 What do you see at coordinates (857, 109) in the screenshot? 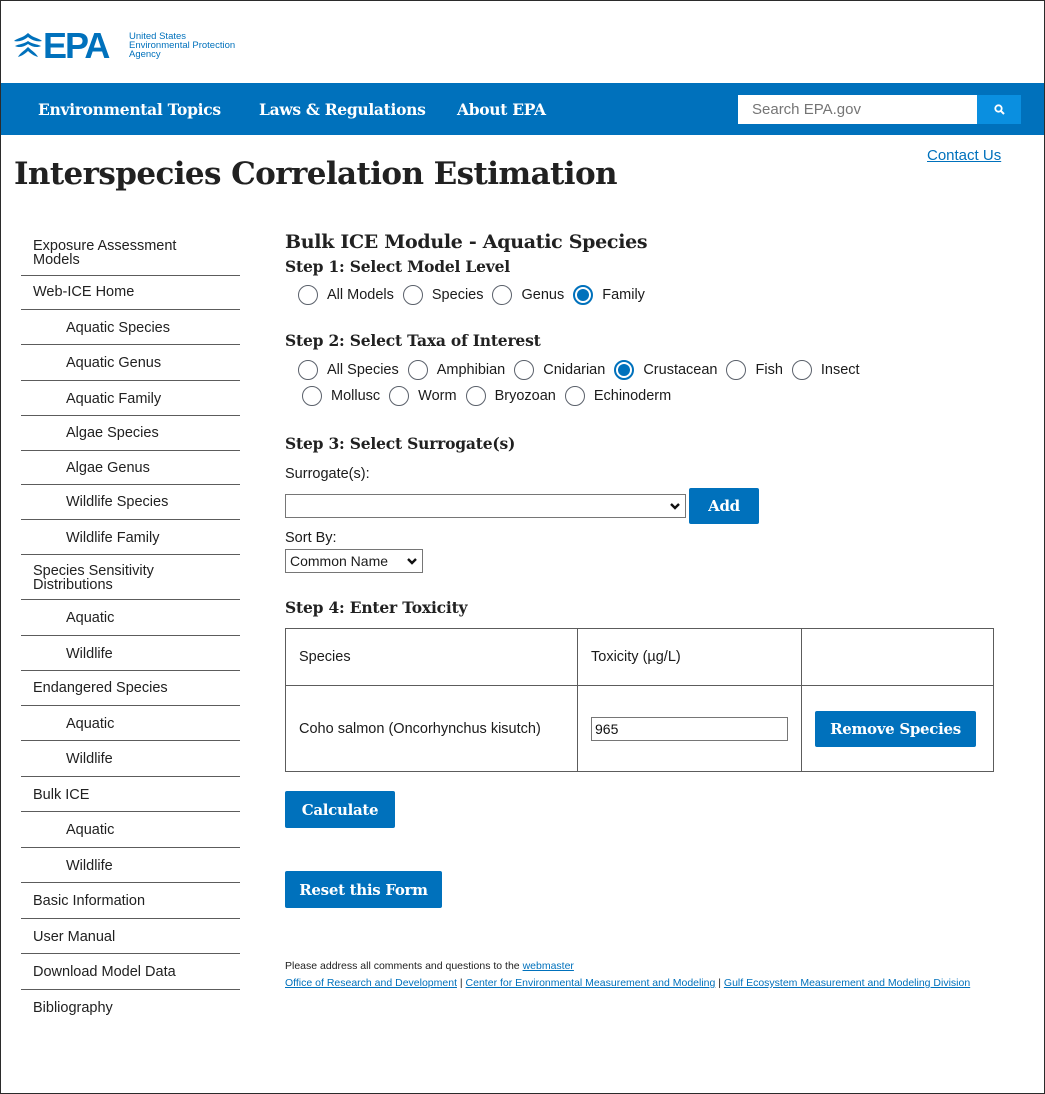
I see `search-input` at bounding box center [857, 109].